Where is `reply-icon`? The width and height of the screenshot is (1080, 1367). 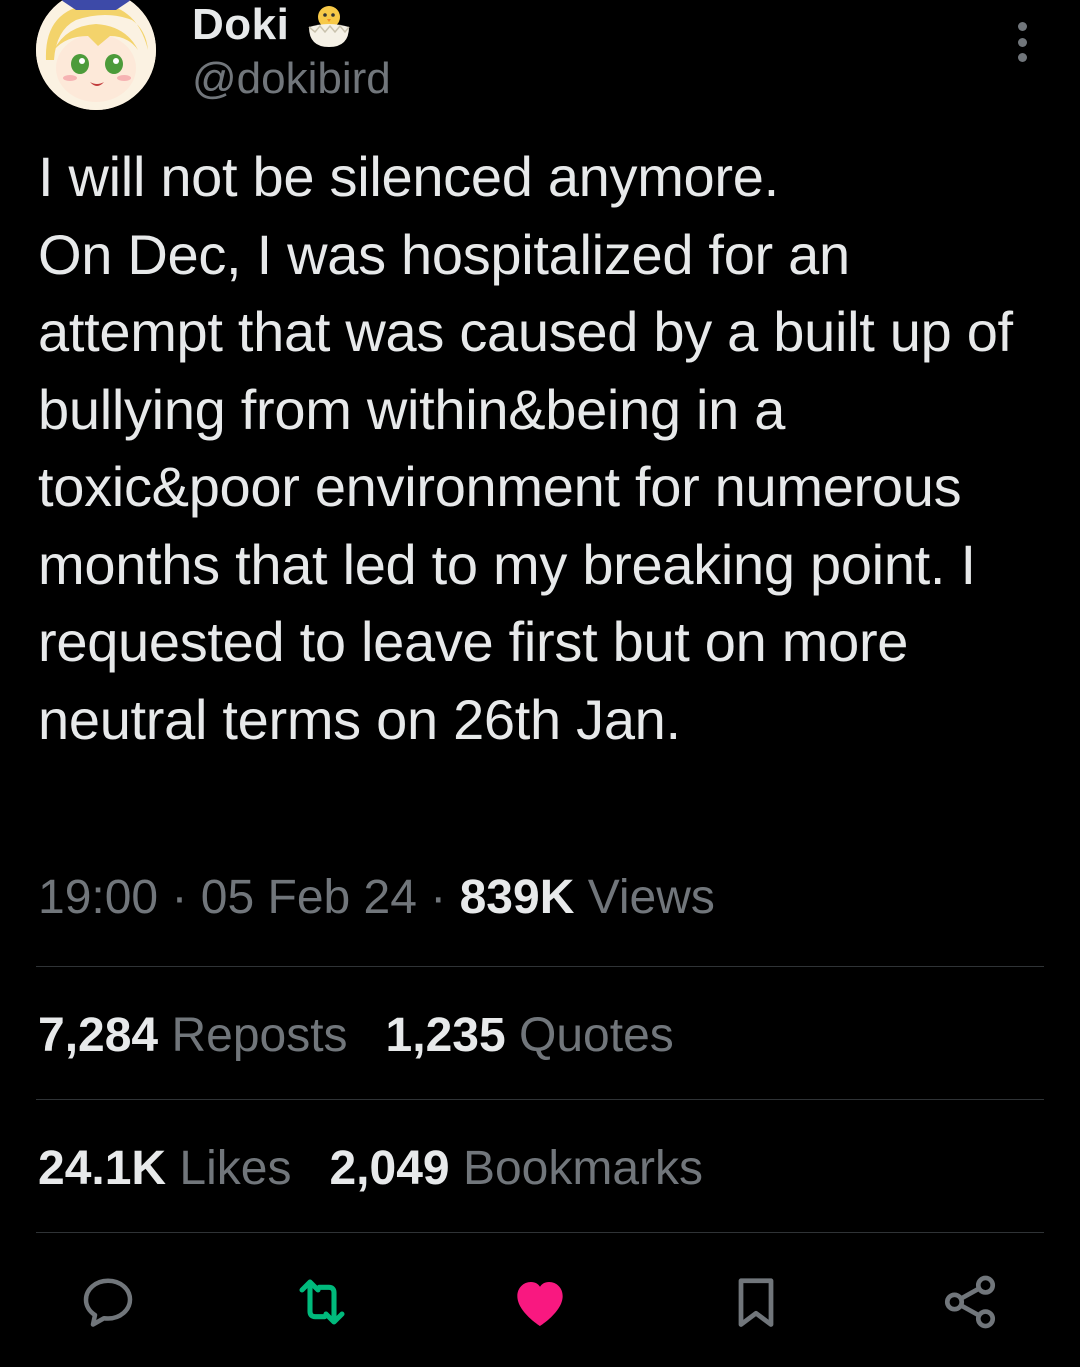 reply-icon is located at coordinates (108, 1302).